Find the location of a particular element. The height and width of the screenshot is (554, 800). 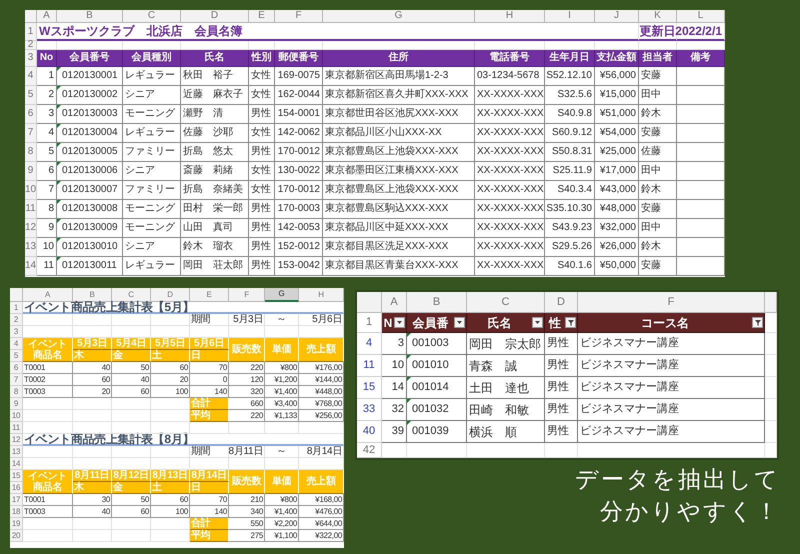

table-cell: 岡田 荘太郎 is located at coordinates (215, 266).